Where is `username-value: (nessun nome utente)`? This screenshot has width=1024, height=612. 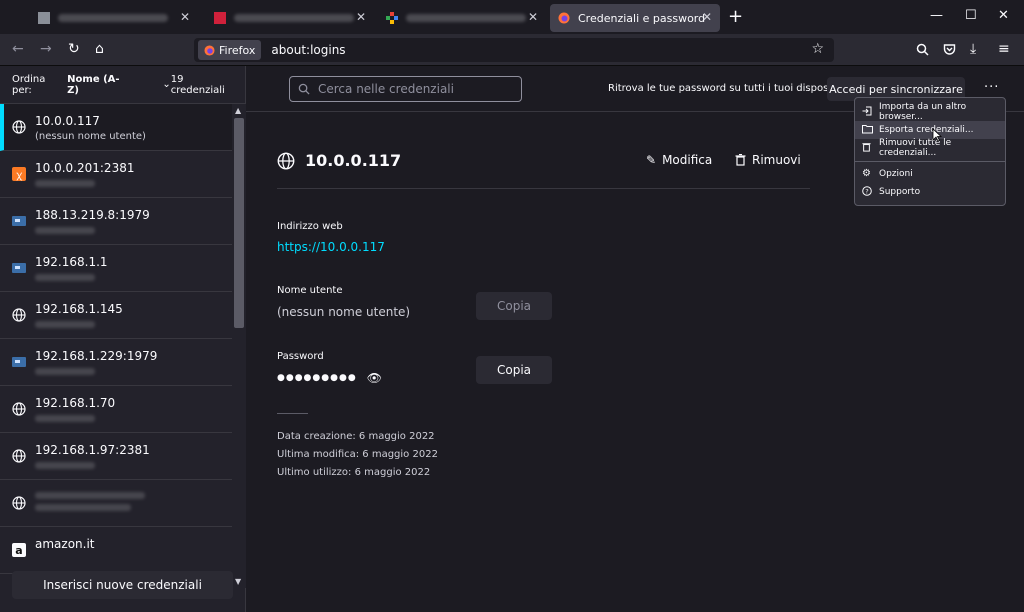
username-value: (nessun nome utente) is located at coordinates (344, 312).